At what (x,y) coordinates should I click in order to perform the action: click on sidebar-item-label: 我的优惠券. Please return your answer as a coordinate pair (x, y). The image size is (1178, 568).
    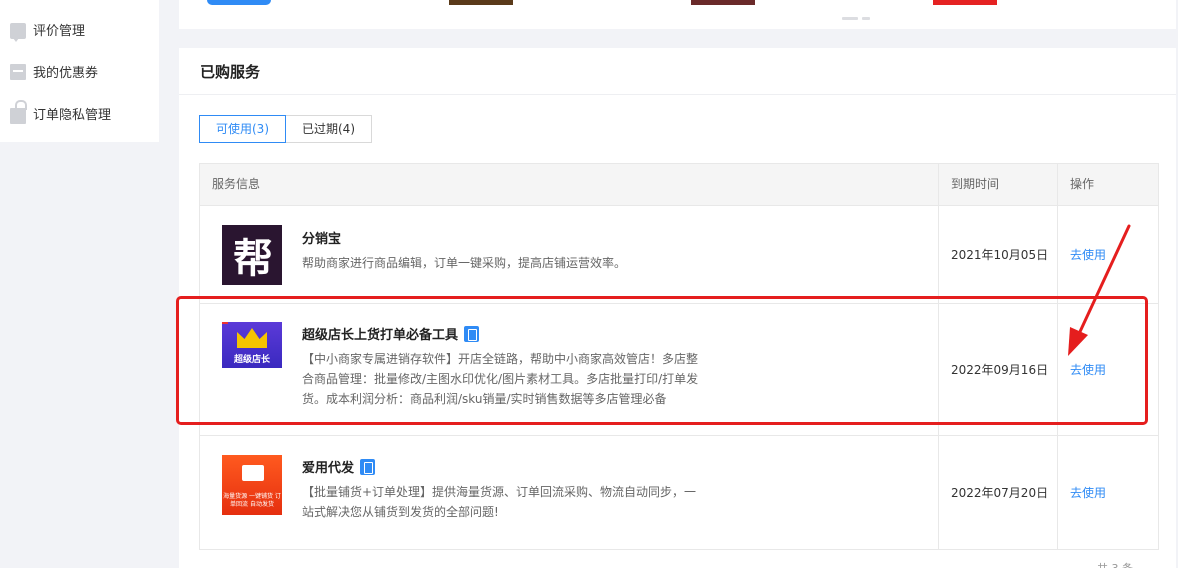
    Looking at the image, I should click on (66, 73).